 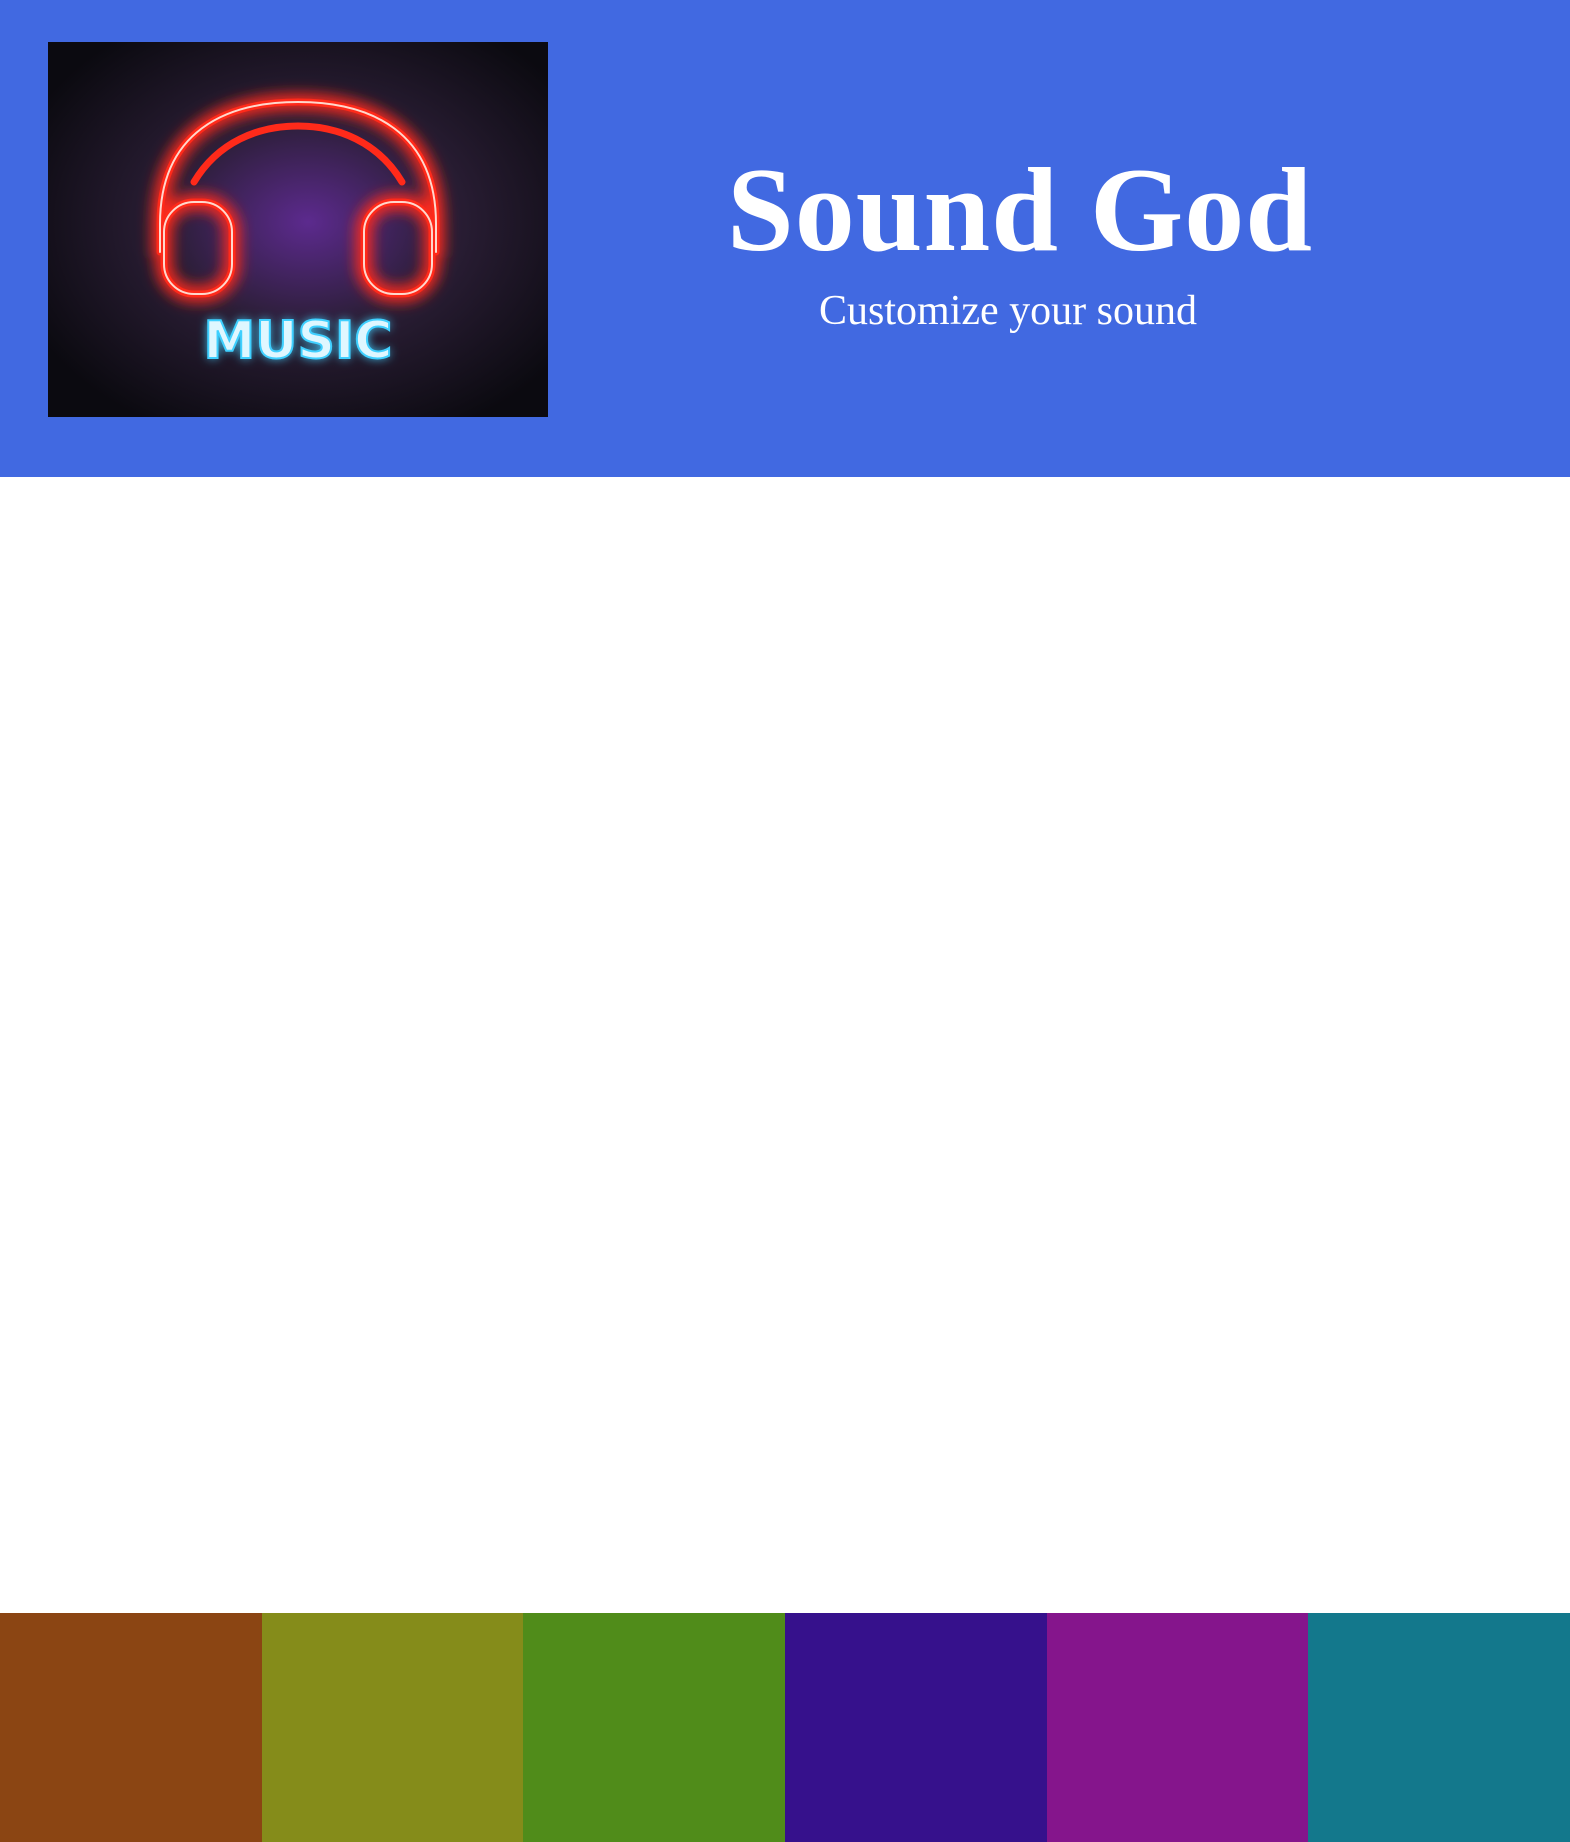 What do you see at coordinates (1439, 1727) in the screenshot?
I see `swatch-teal` at bounding box center [1439, 1727].